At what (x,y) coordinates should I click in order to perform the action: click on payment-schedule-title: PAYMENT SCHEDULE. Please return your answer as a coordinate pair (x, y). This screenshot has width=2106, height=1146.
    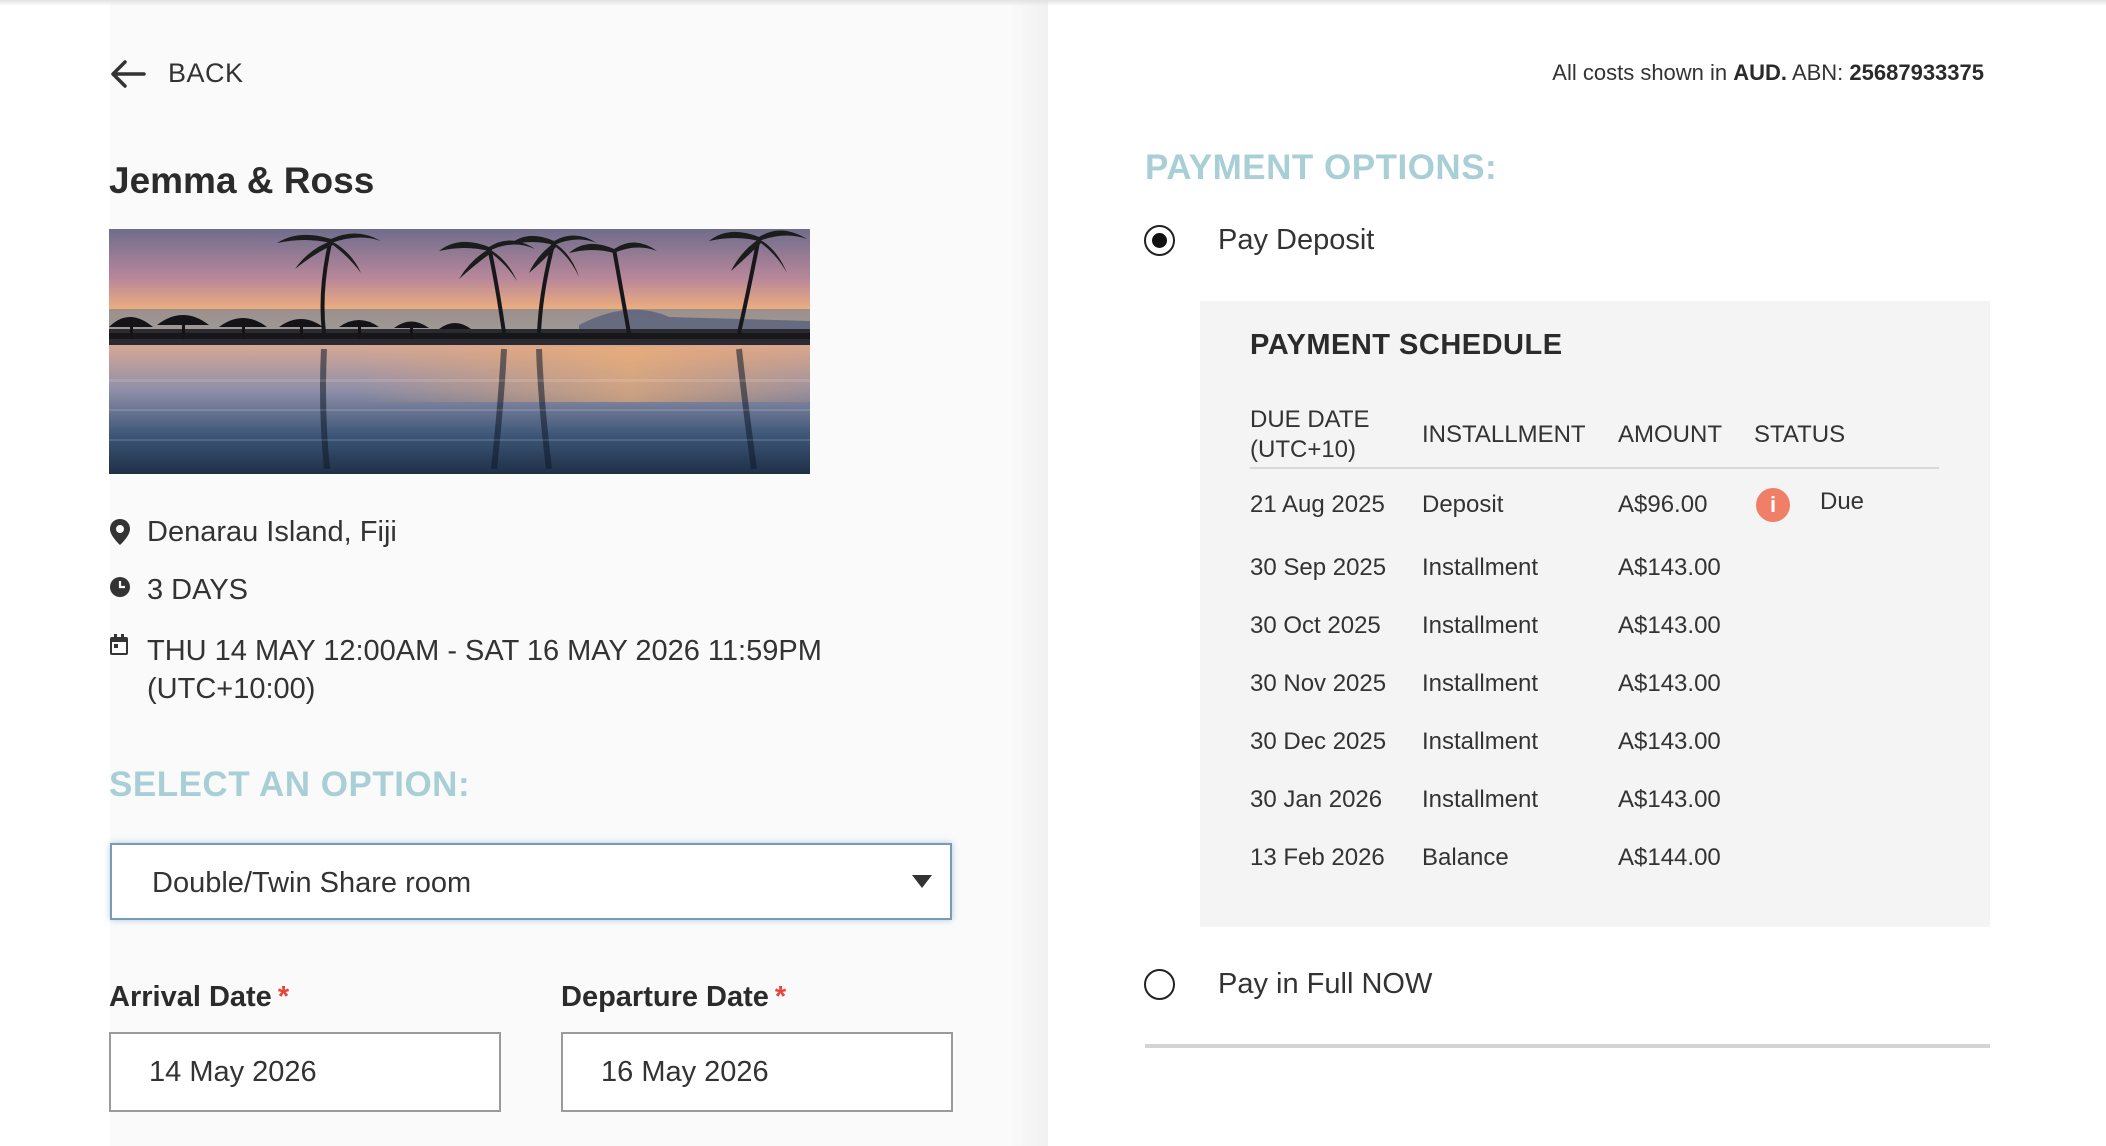
    Looking at the image, I should click on (1406, 345).